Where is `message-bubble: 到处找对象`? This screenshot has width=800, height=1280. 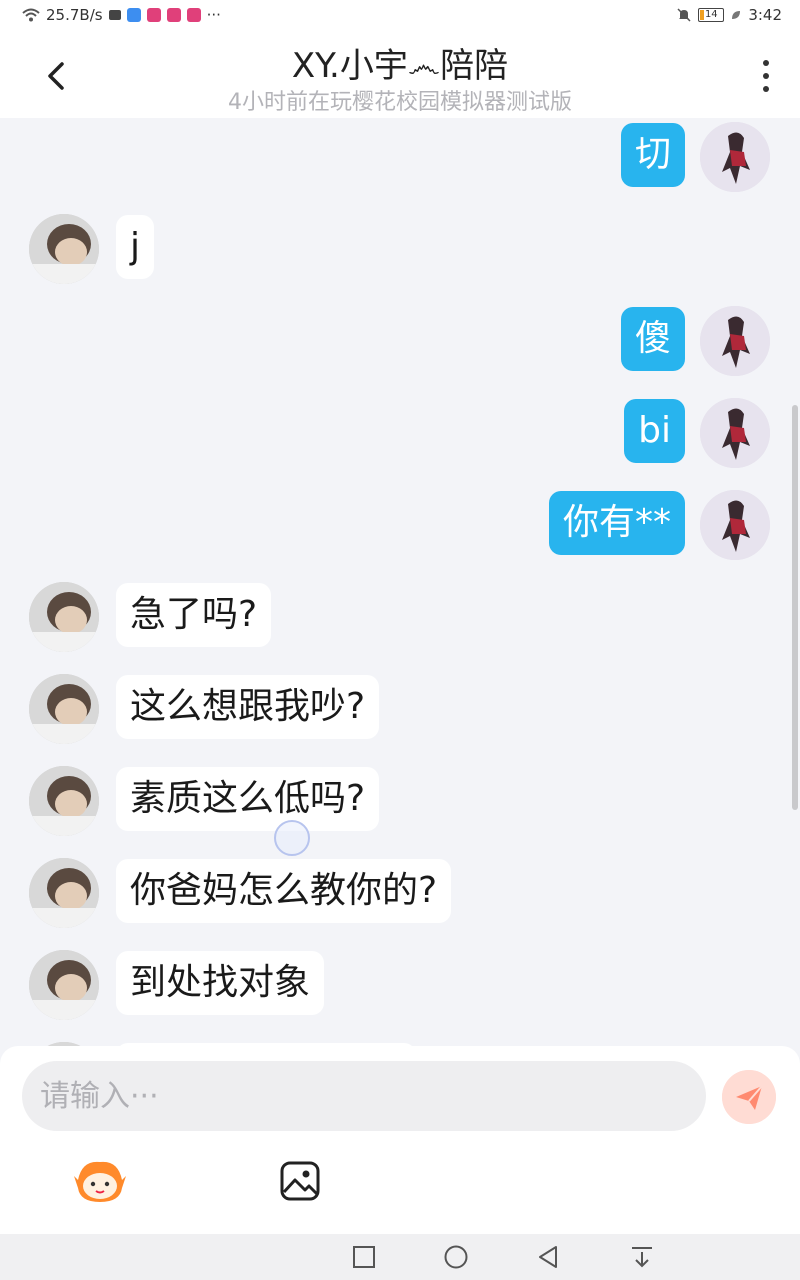 message-bubble: 到处找对象 is located at coordinates (220, 983).